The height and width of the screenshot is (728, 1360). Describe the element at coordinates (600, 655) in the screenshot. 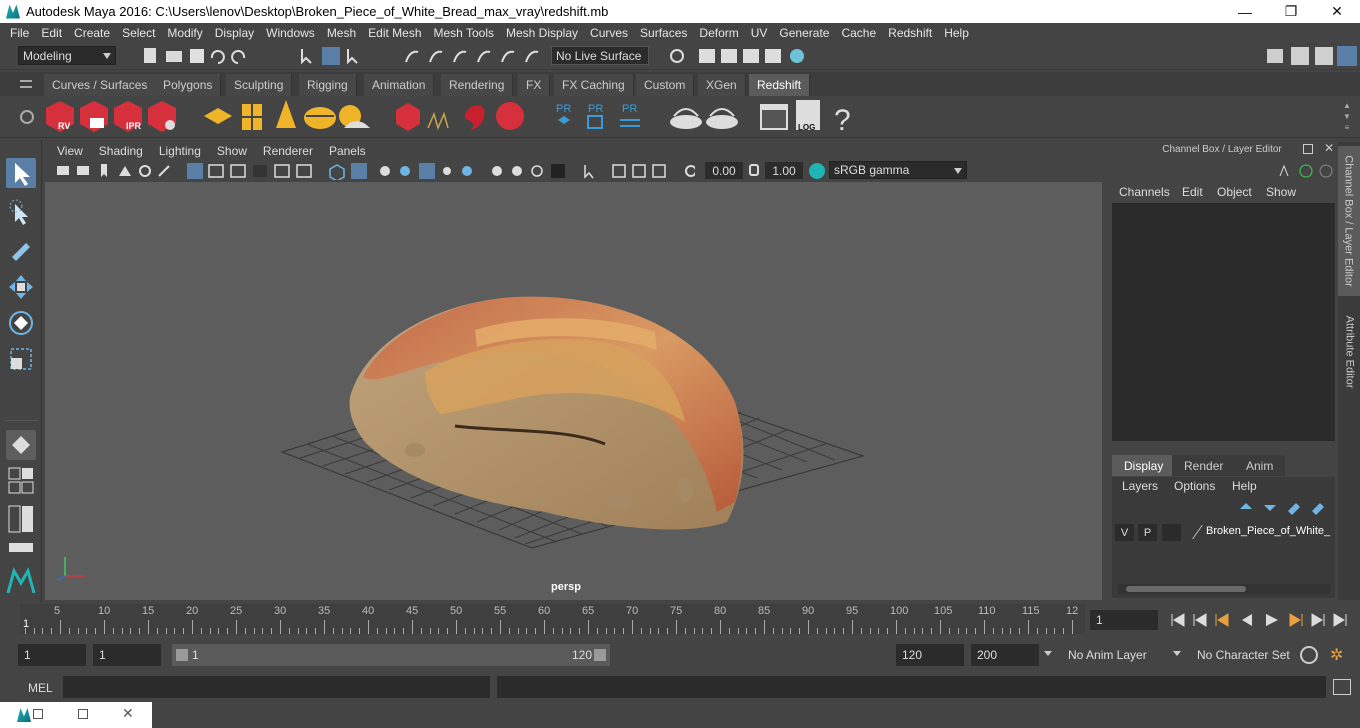

I see `range-end-handle` at that location.